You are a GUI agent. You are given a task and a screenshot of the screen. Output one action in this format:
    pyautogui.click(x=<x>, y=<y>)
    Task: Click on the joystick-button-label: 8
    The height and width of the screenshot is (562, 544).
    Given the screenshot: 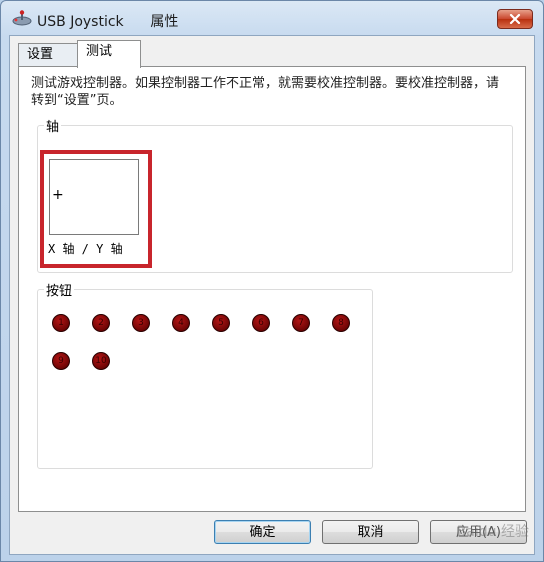 What is the action you would take?
    pyautogui.click(x=341, y=322)
    